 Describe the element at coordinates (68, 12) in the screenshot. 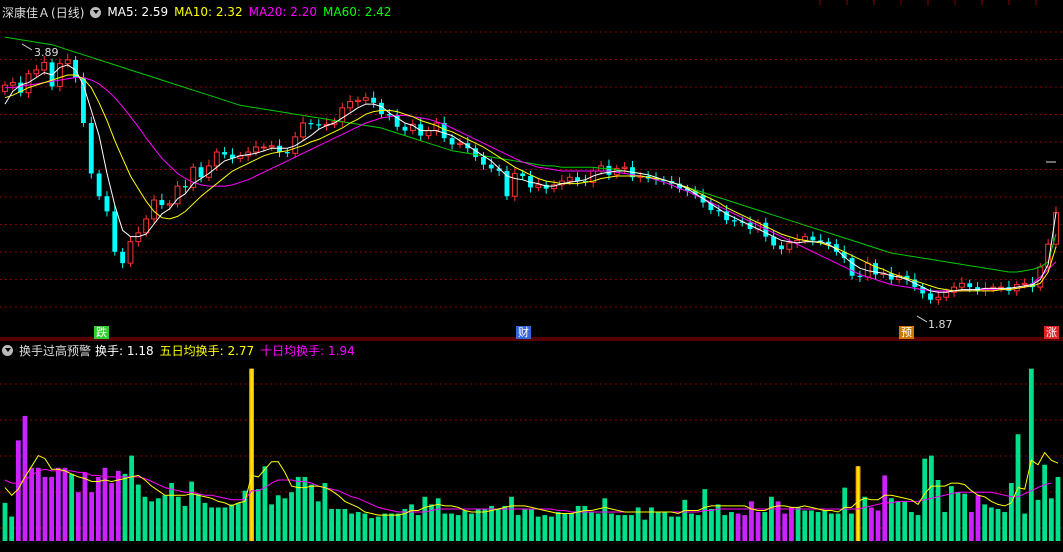

I see `period-label: (日线)` at that location.